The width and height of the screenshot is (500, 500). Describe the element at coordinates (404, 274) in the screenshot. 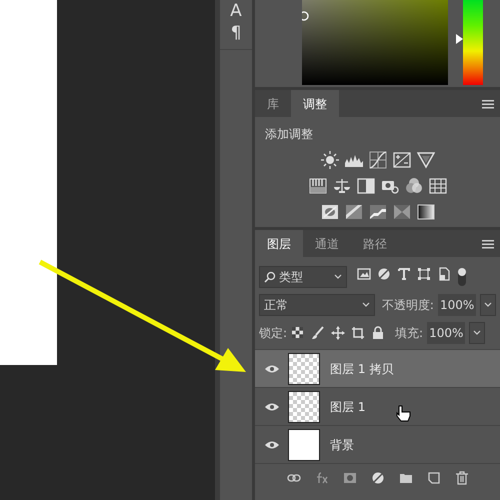

I see `text-type-icon` at that location.